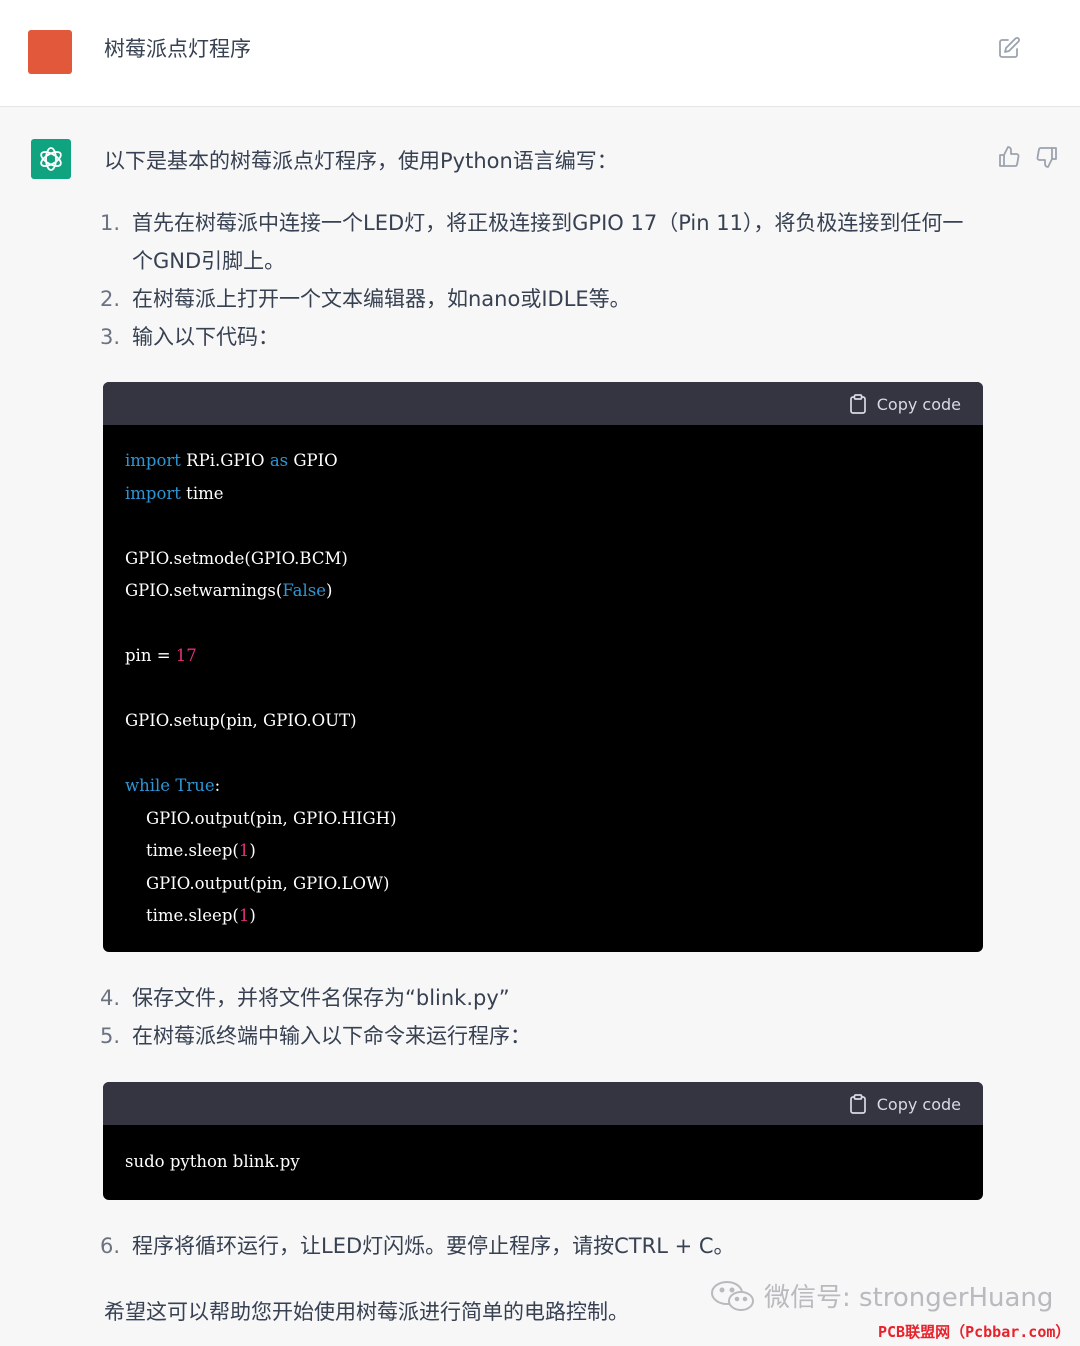  Describe the element at coordinates (50, 52) in the screenshot. I see `user-avatar` at that location.